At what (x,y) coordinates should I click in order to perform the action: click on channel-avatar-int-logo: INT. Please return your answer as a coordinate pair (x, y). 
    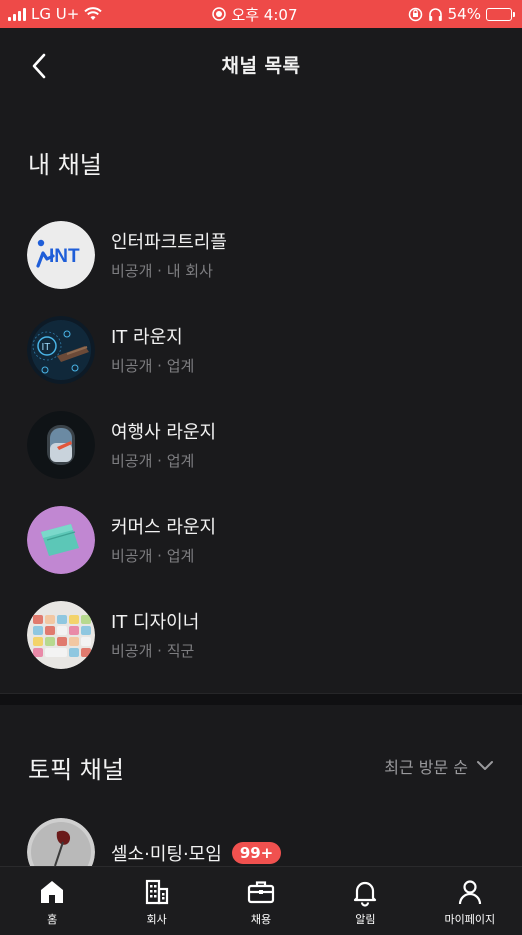
    Looking at the image, I should click on (61, 254).